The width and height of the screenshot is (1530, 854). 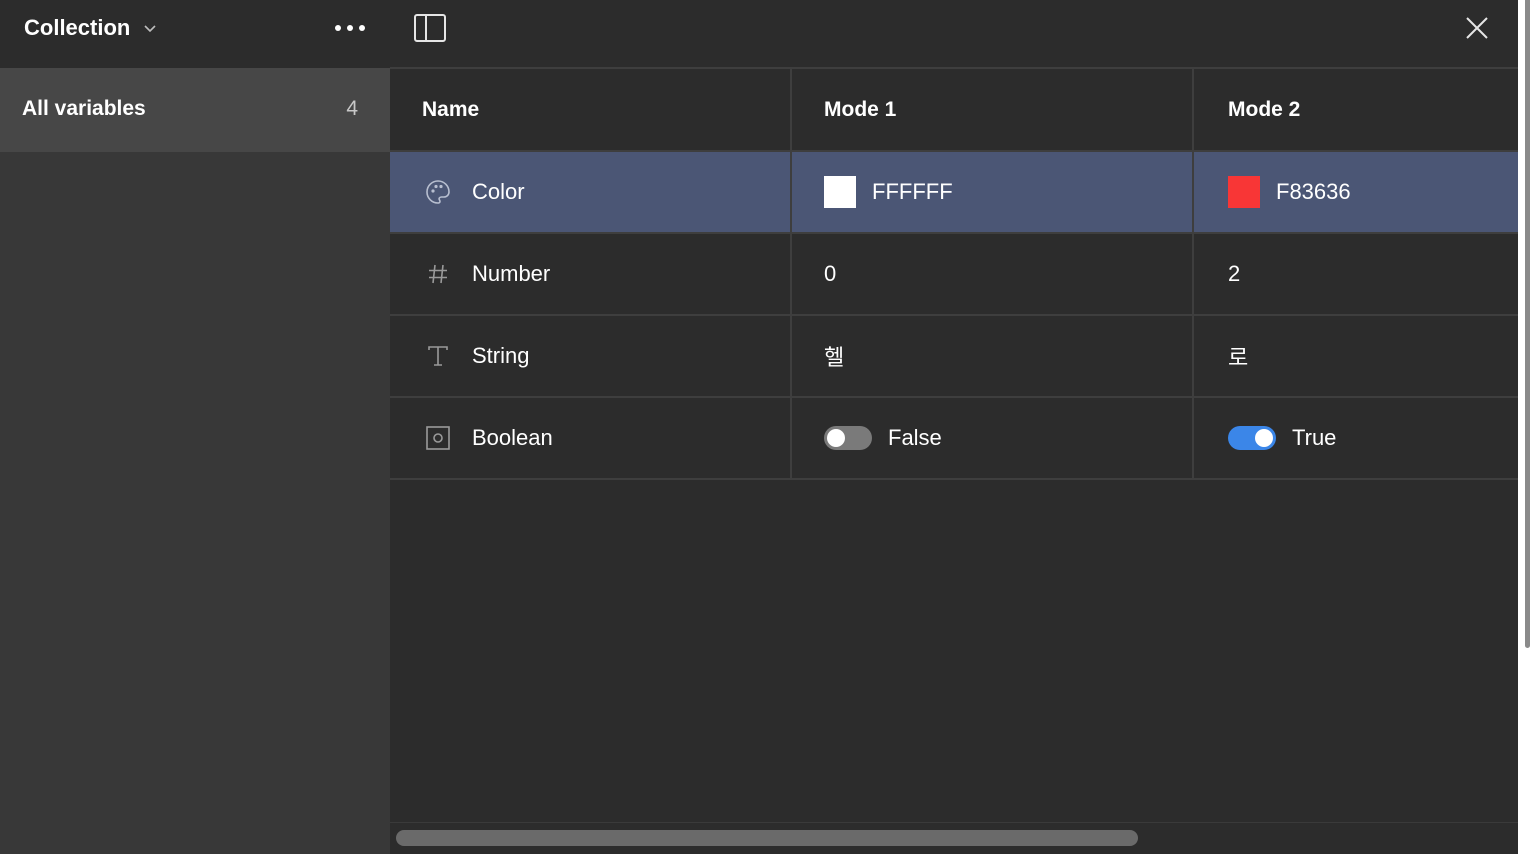 I want to click on mode-1-value-cell: 헬, so click(x=993, y=356).